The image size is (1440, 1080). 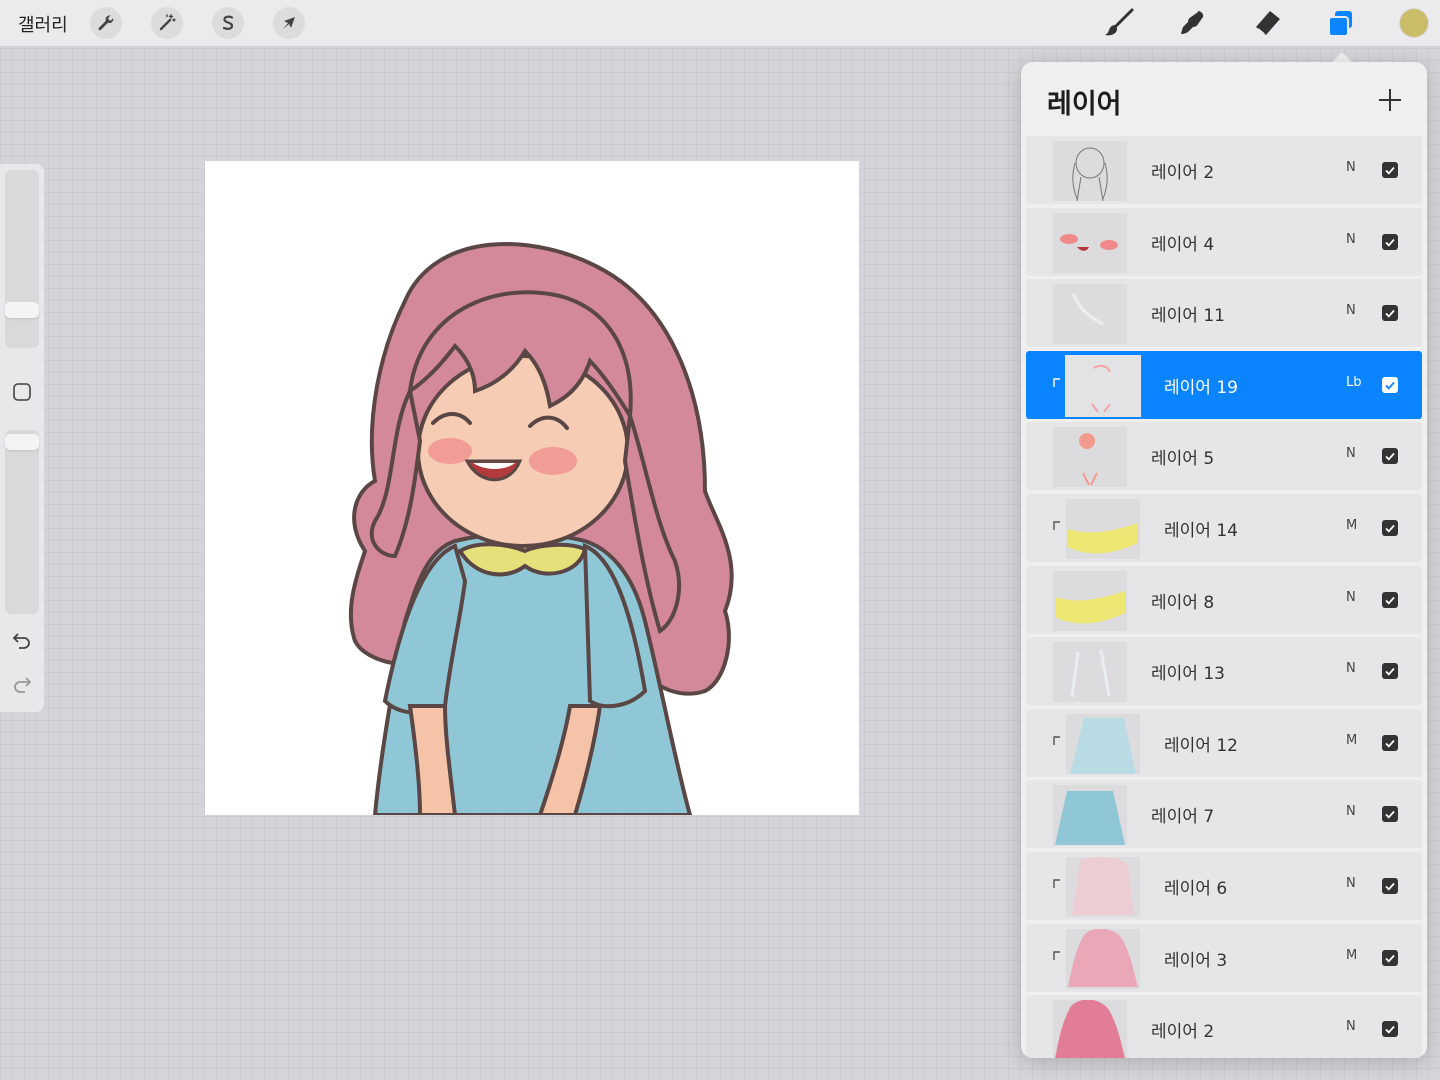 I want to click on eraser-icon, so click(x=1267, y=23).